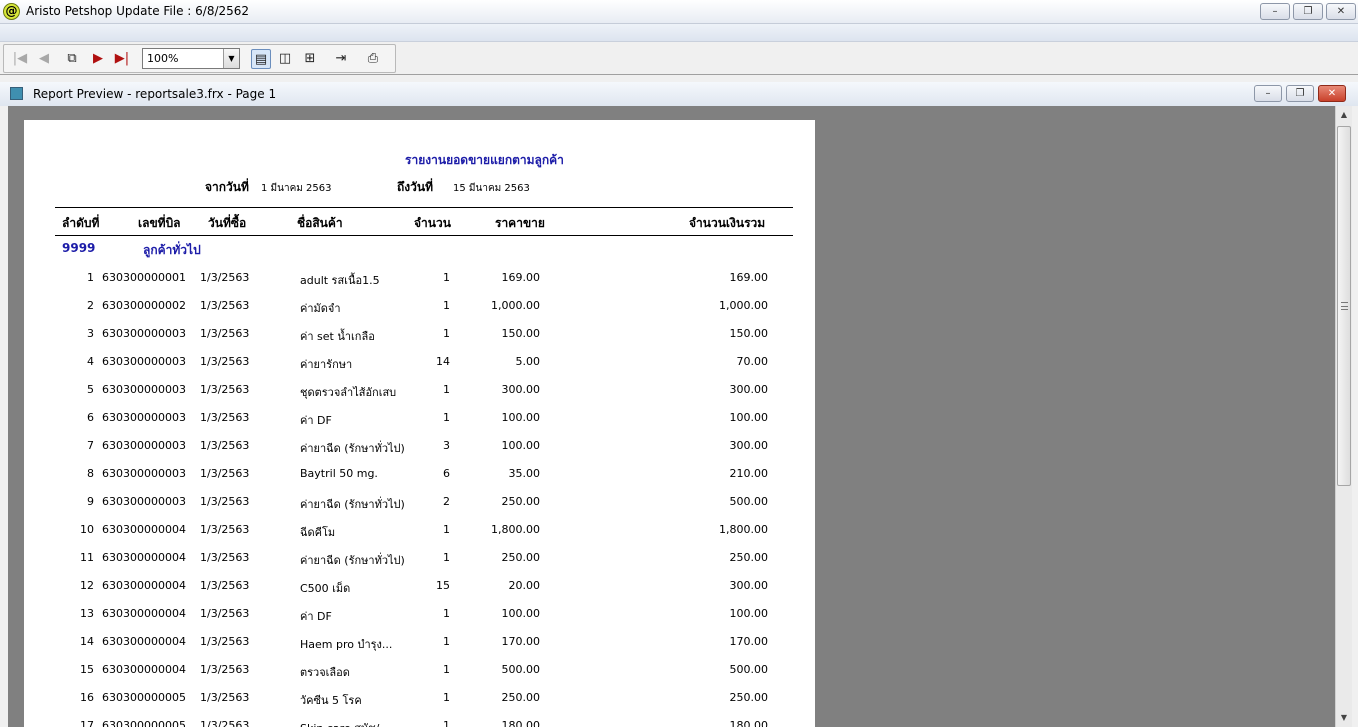 Image resolution: width=1358 pixels, height=727 pixels. I want to click on table-row: 6 630300000003 1/3/2563 ค่า DF 1 100.00 100.00, so click(419, 425).